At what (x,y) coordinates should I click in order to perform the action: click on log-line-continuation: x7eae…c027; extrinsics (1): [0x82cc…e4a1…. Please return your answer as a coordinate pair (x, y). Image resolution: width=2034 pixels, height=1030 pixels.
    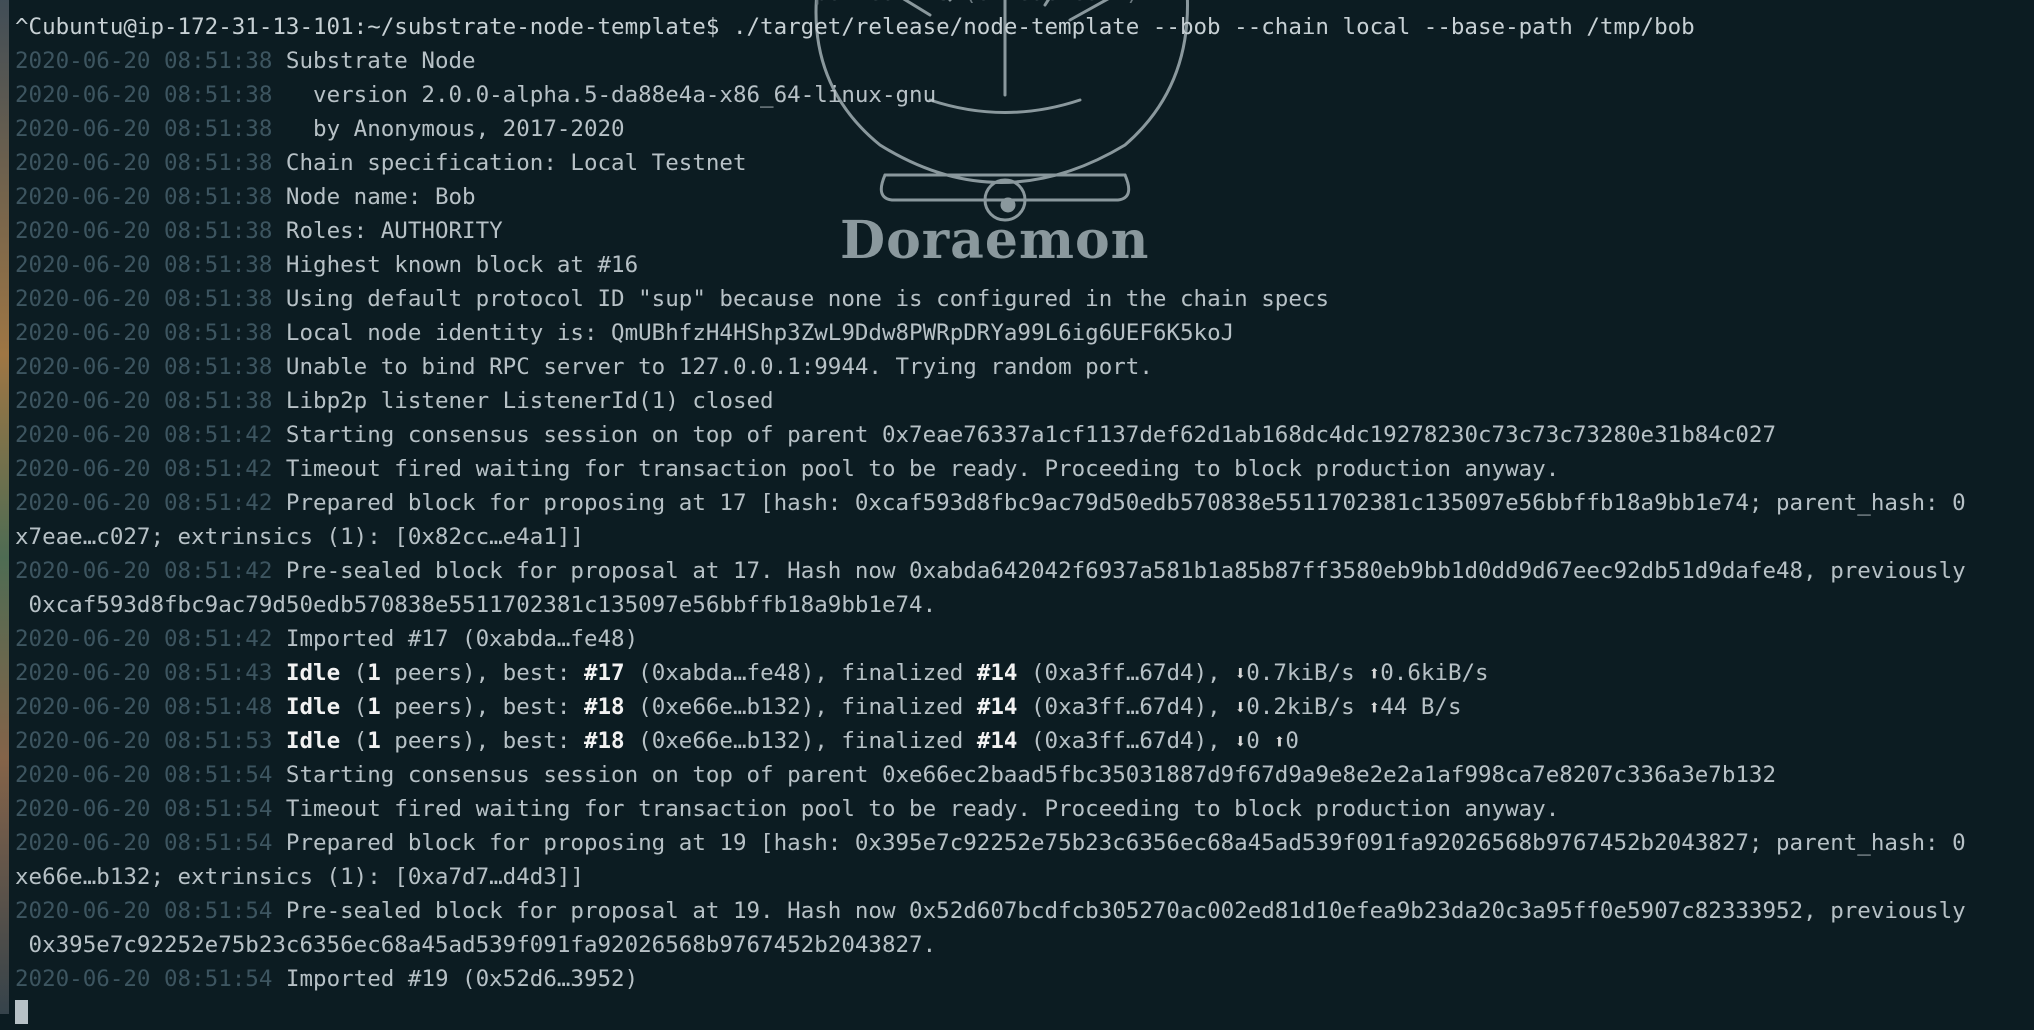
    Looking at the image, I should click on (299, 537).